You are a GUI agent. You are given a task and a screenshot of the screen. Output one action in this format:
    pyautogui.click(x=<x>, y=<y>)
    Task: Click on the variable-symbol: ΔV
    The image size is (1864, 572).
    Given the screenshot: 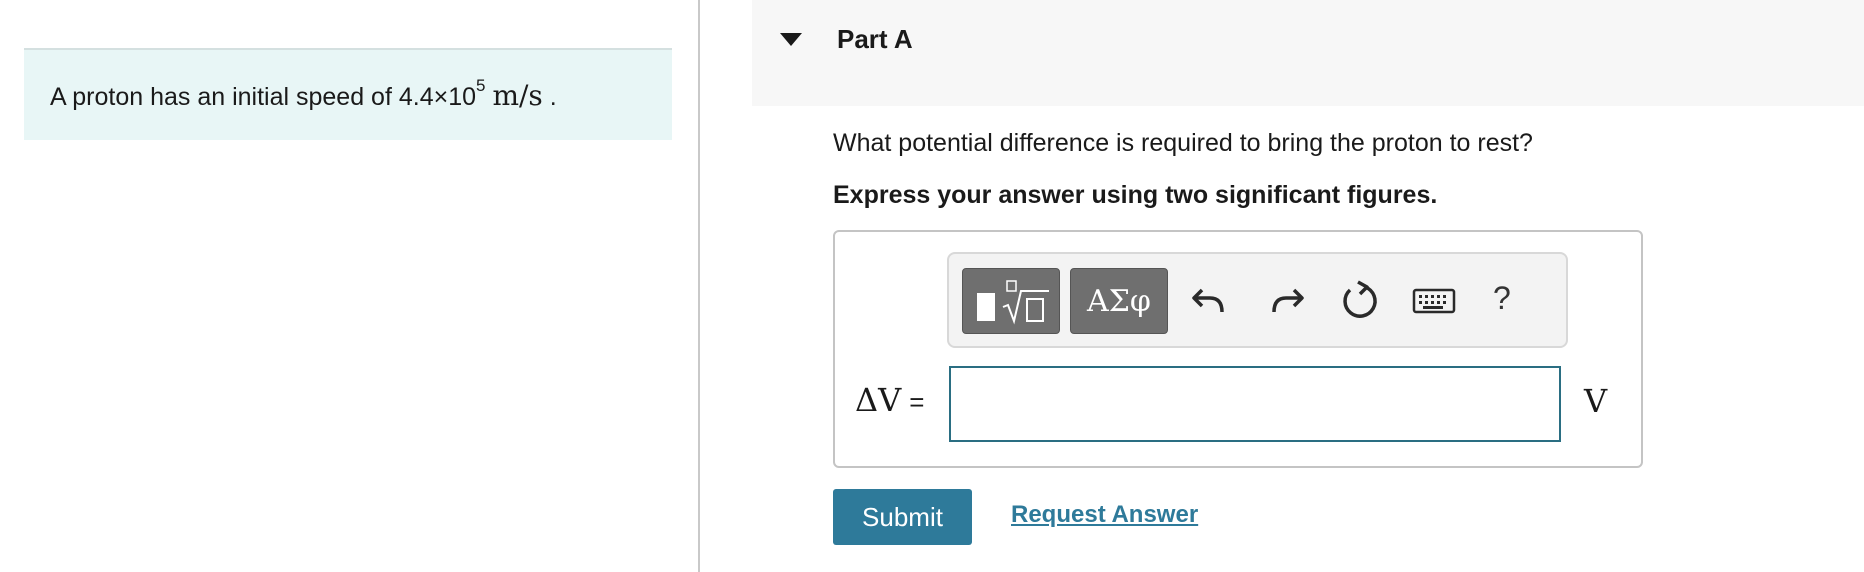 What is the action you would take?
    pyautogui.click(x=878, y=400)
    